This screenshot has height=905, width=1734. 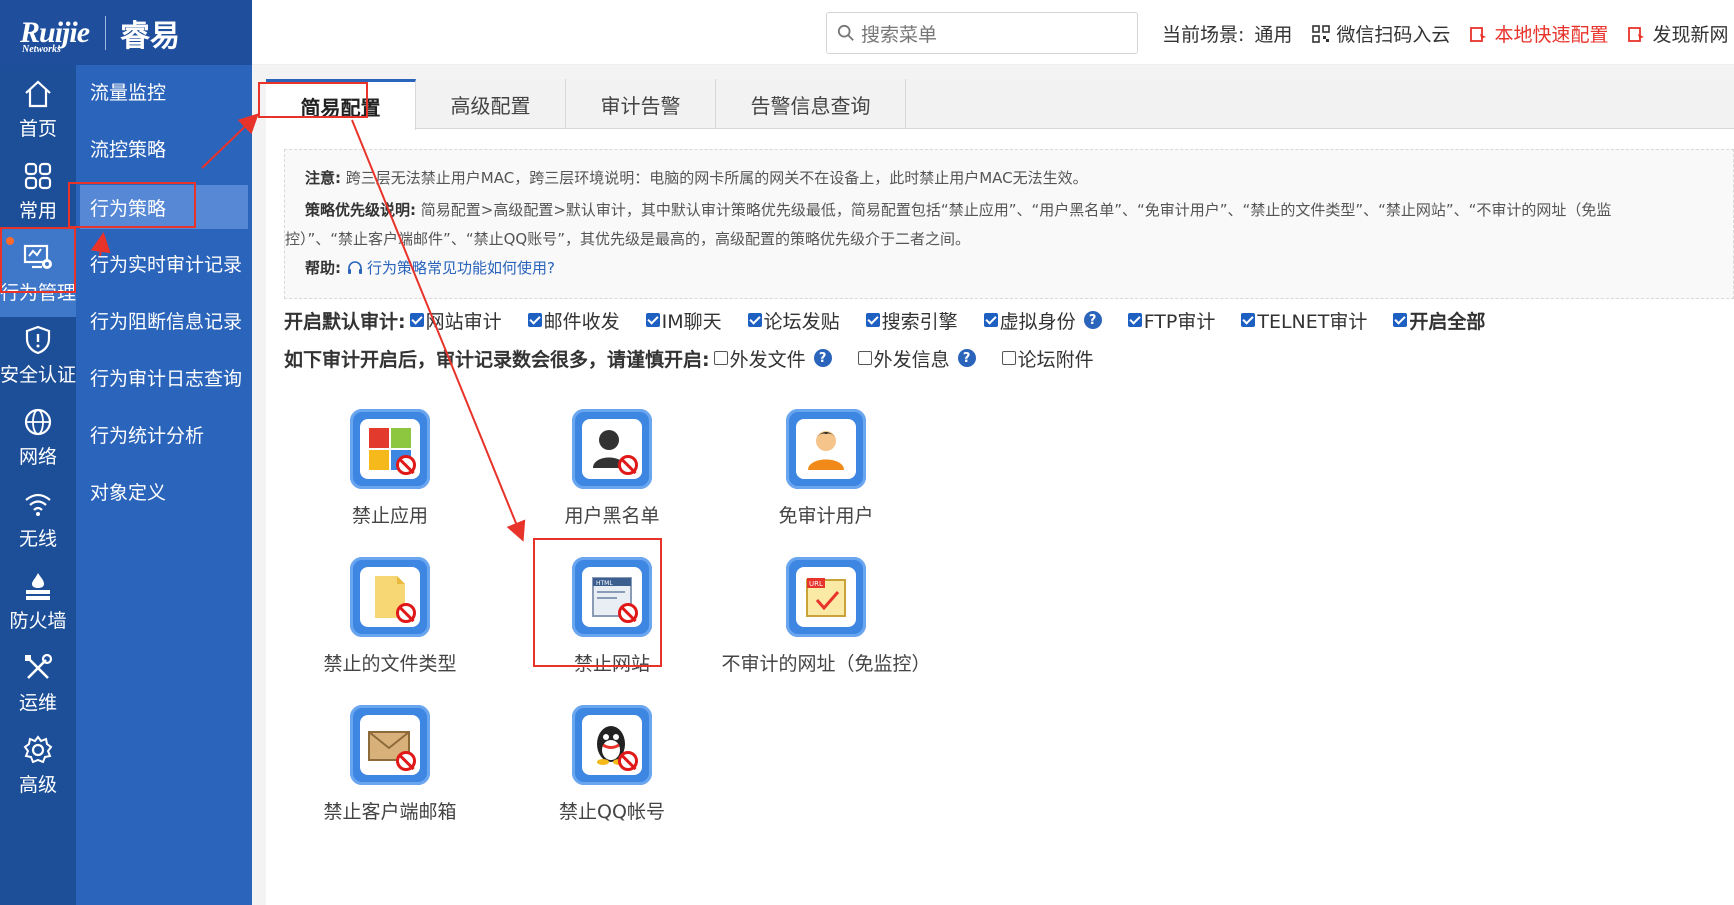 I want to click on rail-item-behavior: 行为管理, so click(x=38, y=273).